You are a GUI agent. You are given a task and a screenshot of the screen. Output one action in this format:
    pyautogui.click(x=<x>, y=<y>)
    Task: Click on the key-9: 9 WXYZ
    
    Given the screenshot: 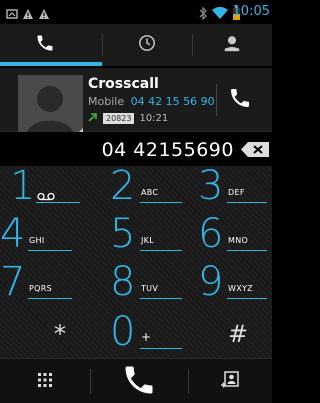 What is the action you would take?
    pyautogui.click(x=235, y=286)
    